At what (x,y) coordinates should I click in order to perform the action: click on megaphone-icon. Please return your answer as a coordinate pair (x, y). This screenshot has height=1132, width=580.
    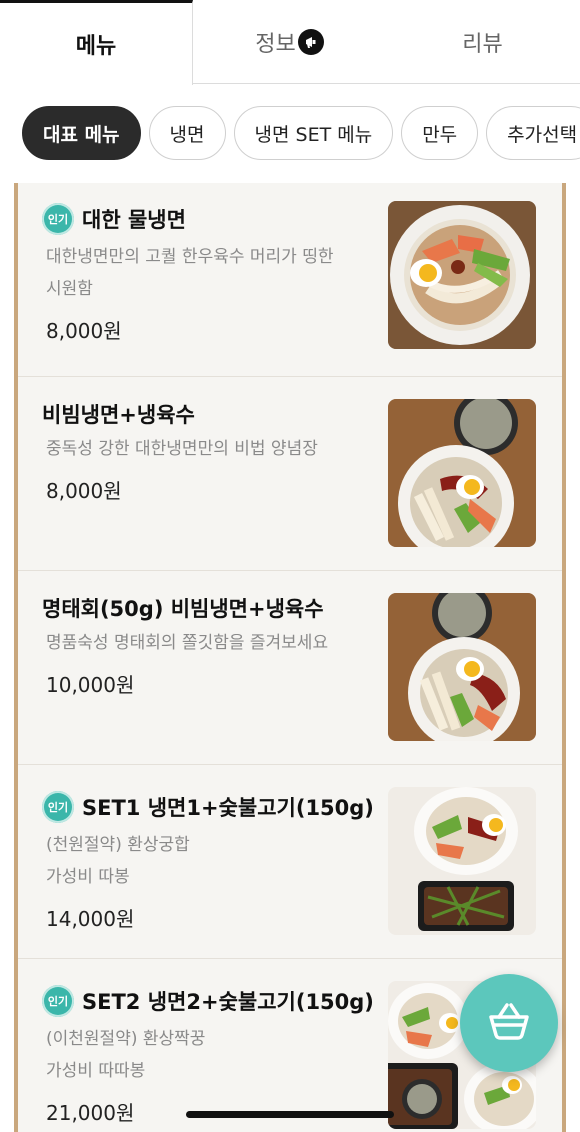
    Looking at the image, I should click on (310, 42).